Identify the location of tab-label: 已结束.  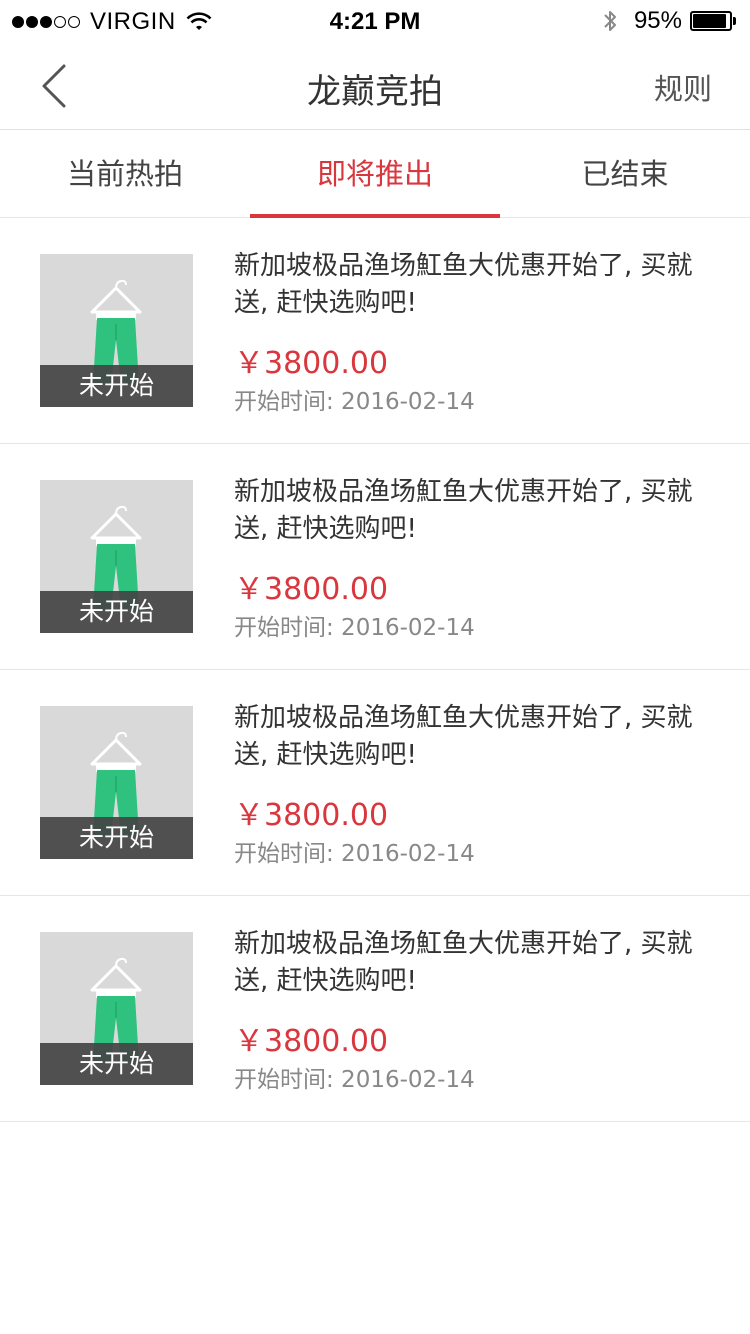
(625, 174).